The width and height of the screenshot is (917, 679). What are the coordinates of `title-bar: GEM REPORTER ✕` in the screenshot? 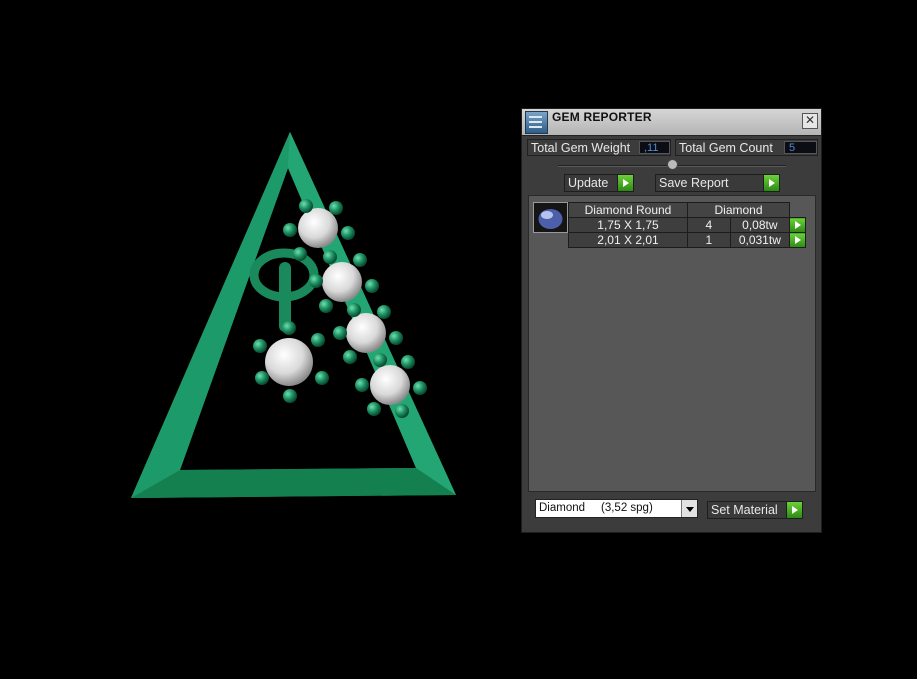 It's located at (671, 122).